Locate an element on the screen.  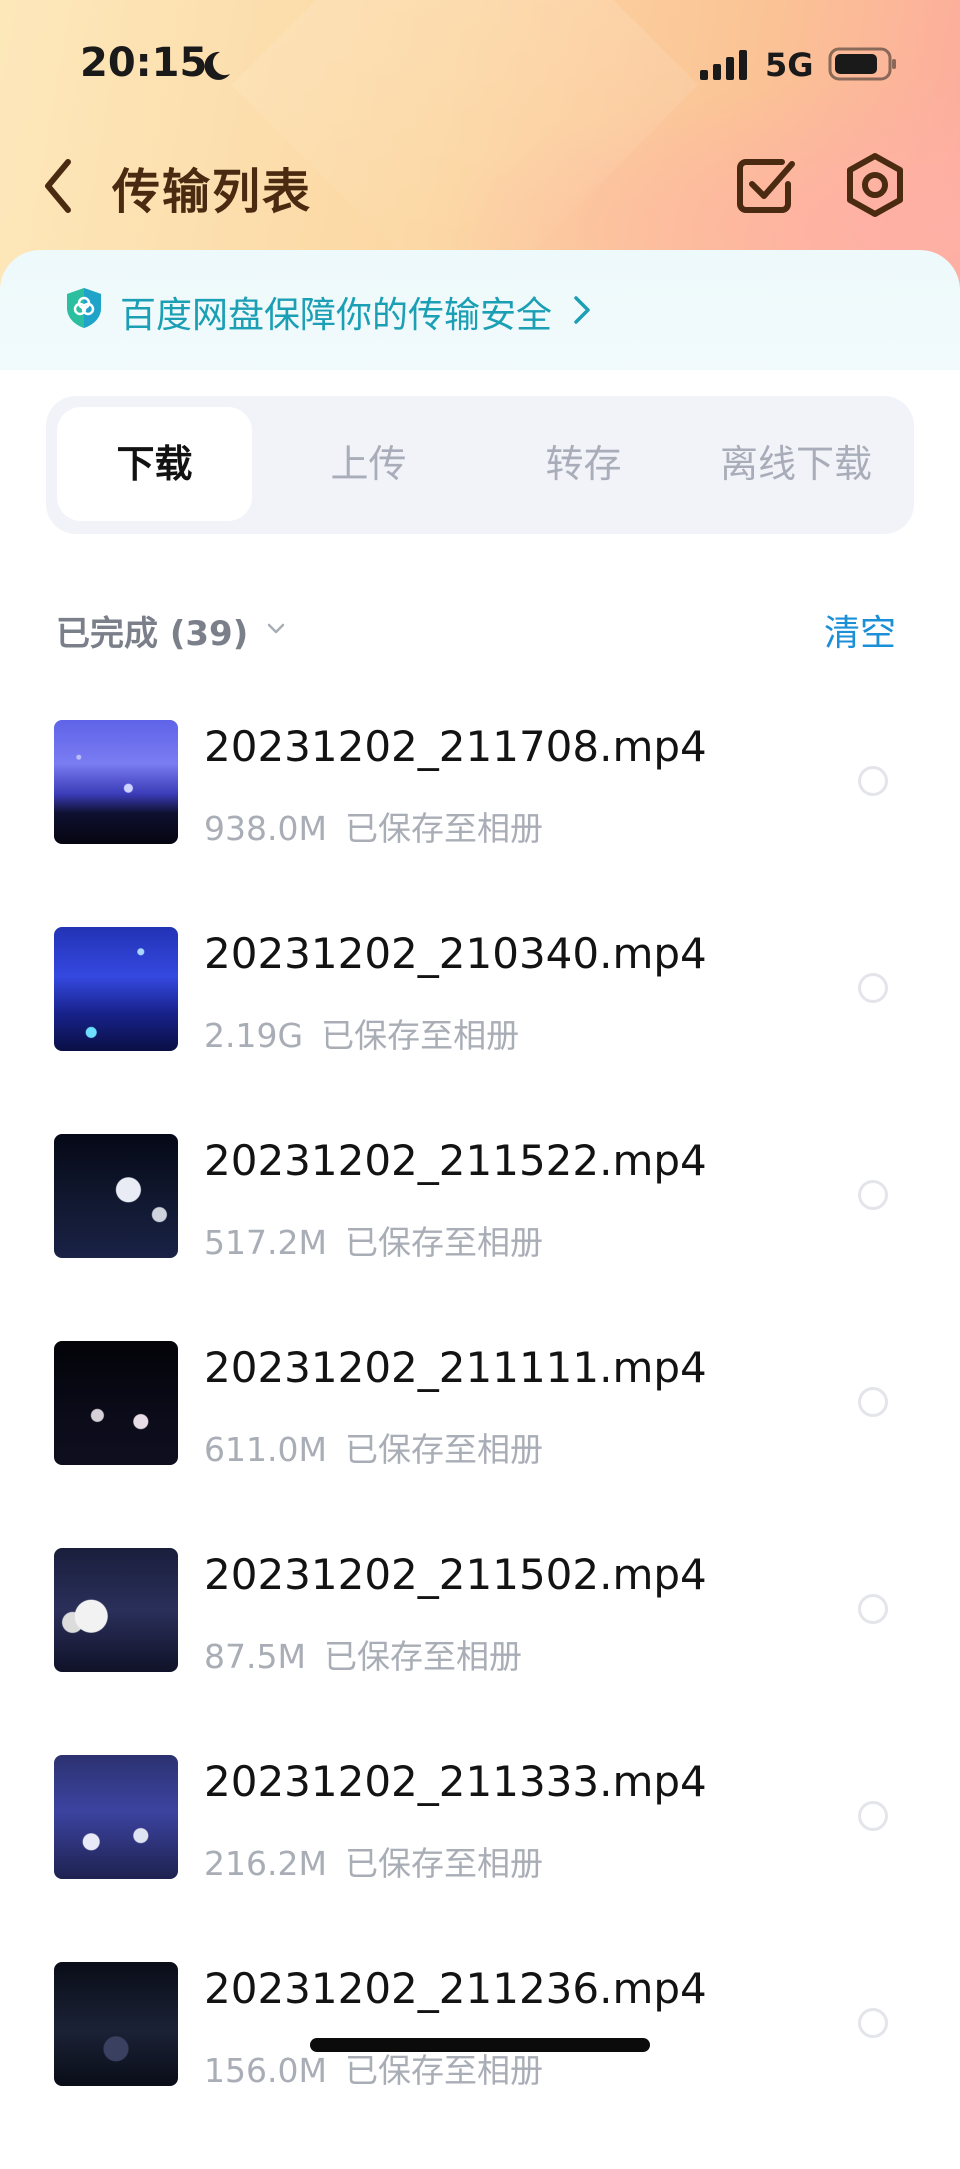
file-row: 20231202_211522.mp4 517.2M 已保存至相册 is located at coordinates (480, 1237).